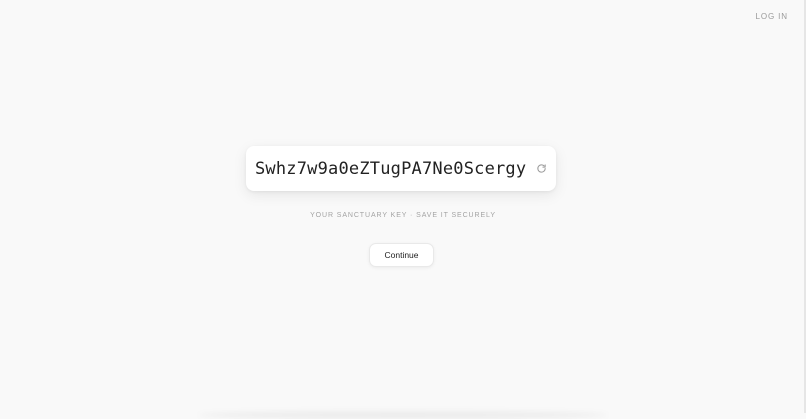 This screenshot has height=419, width=806. What do you see at coordinates (403, 415) in the screenshot?
I see `bottom-panel-shadow` at bounding box center [403, 415].